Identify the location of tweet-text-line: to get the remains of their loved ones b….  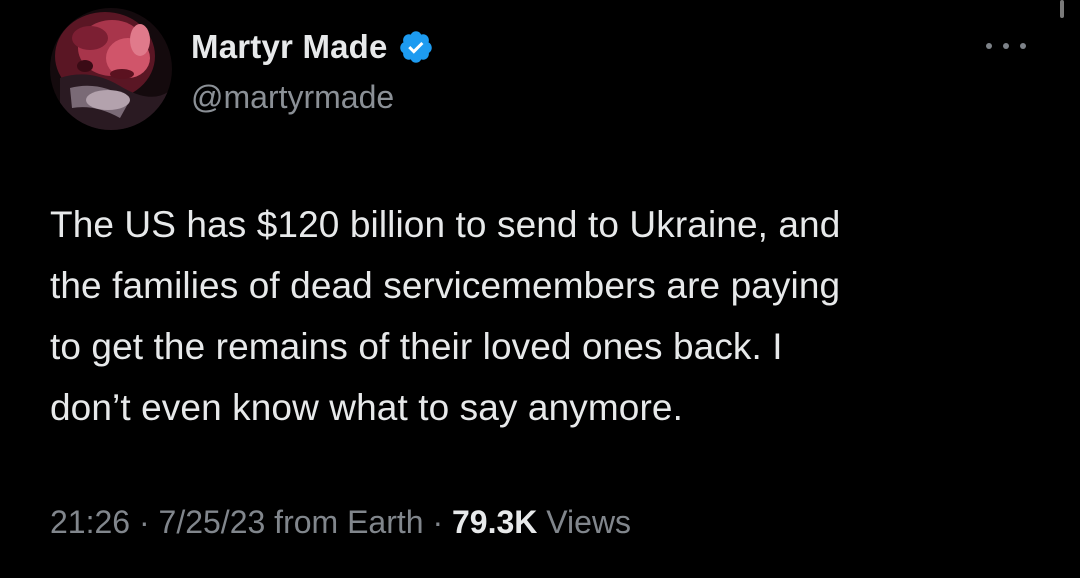
(416, 346).